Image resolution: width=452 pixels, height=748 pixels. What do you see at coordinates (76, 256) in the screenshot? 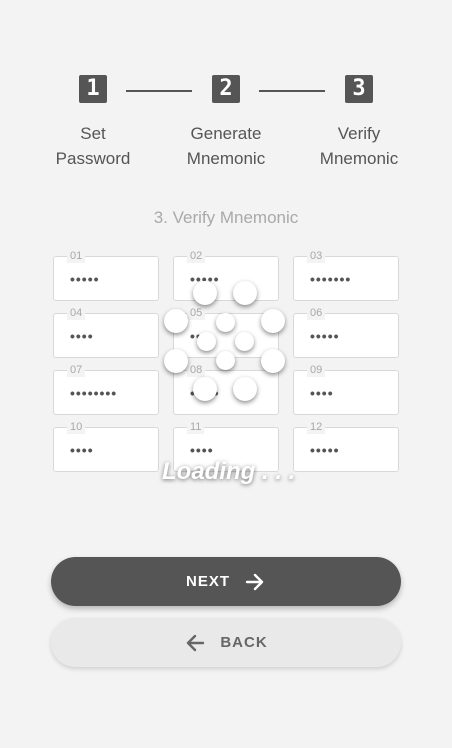
I see `field-label: 01` at bounding box center [76, 256].